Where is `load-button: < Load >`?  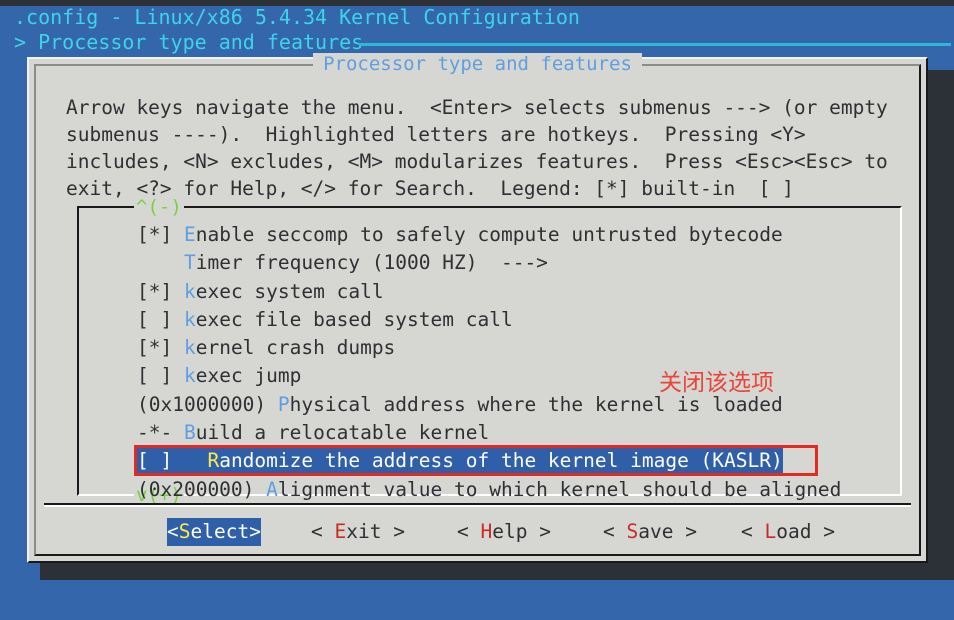 load-button: < Load > is located at coordinates (788, 532).